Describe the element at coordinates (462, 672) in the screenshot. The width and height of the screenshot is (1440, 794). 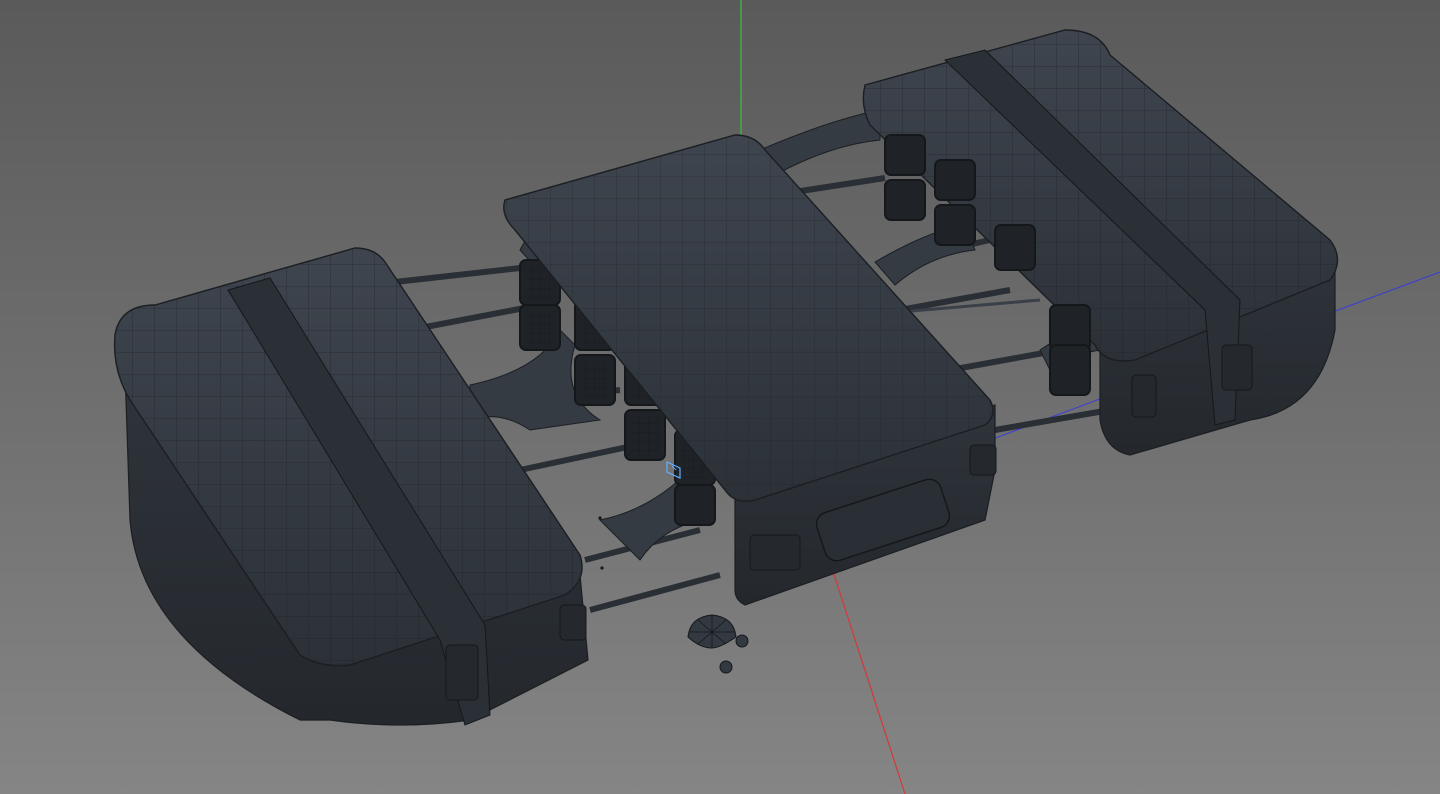
I see `left-case-buckle` at that location.